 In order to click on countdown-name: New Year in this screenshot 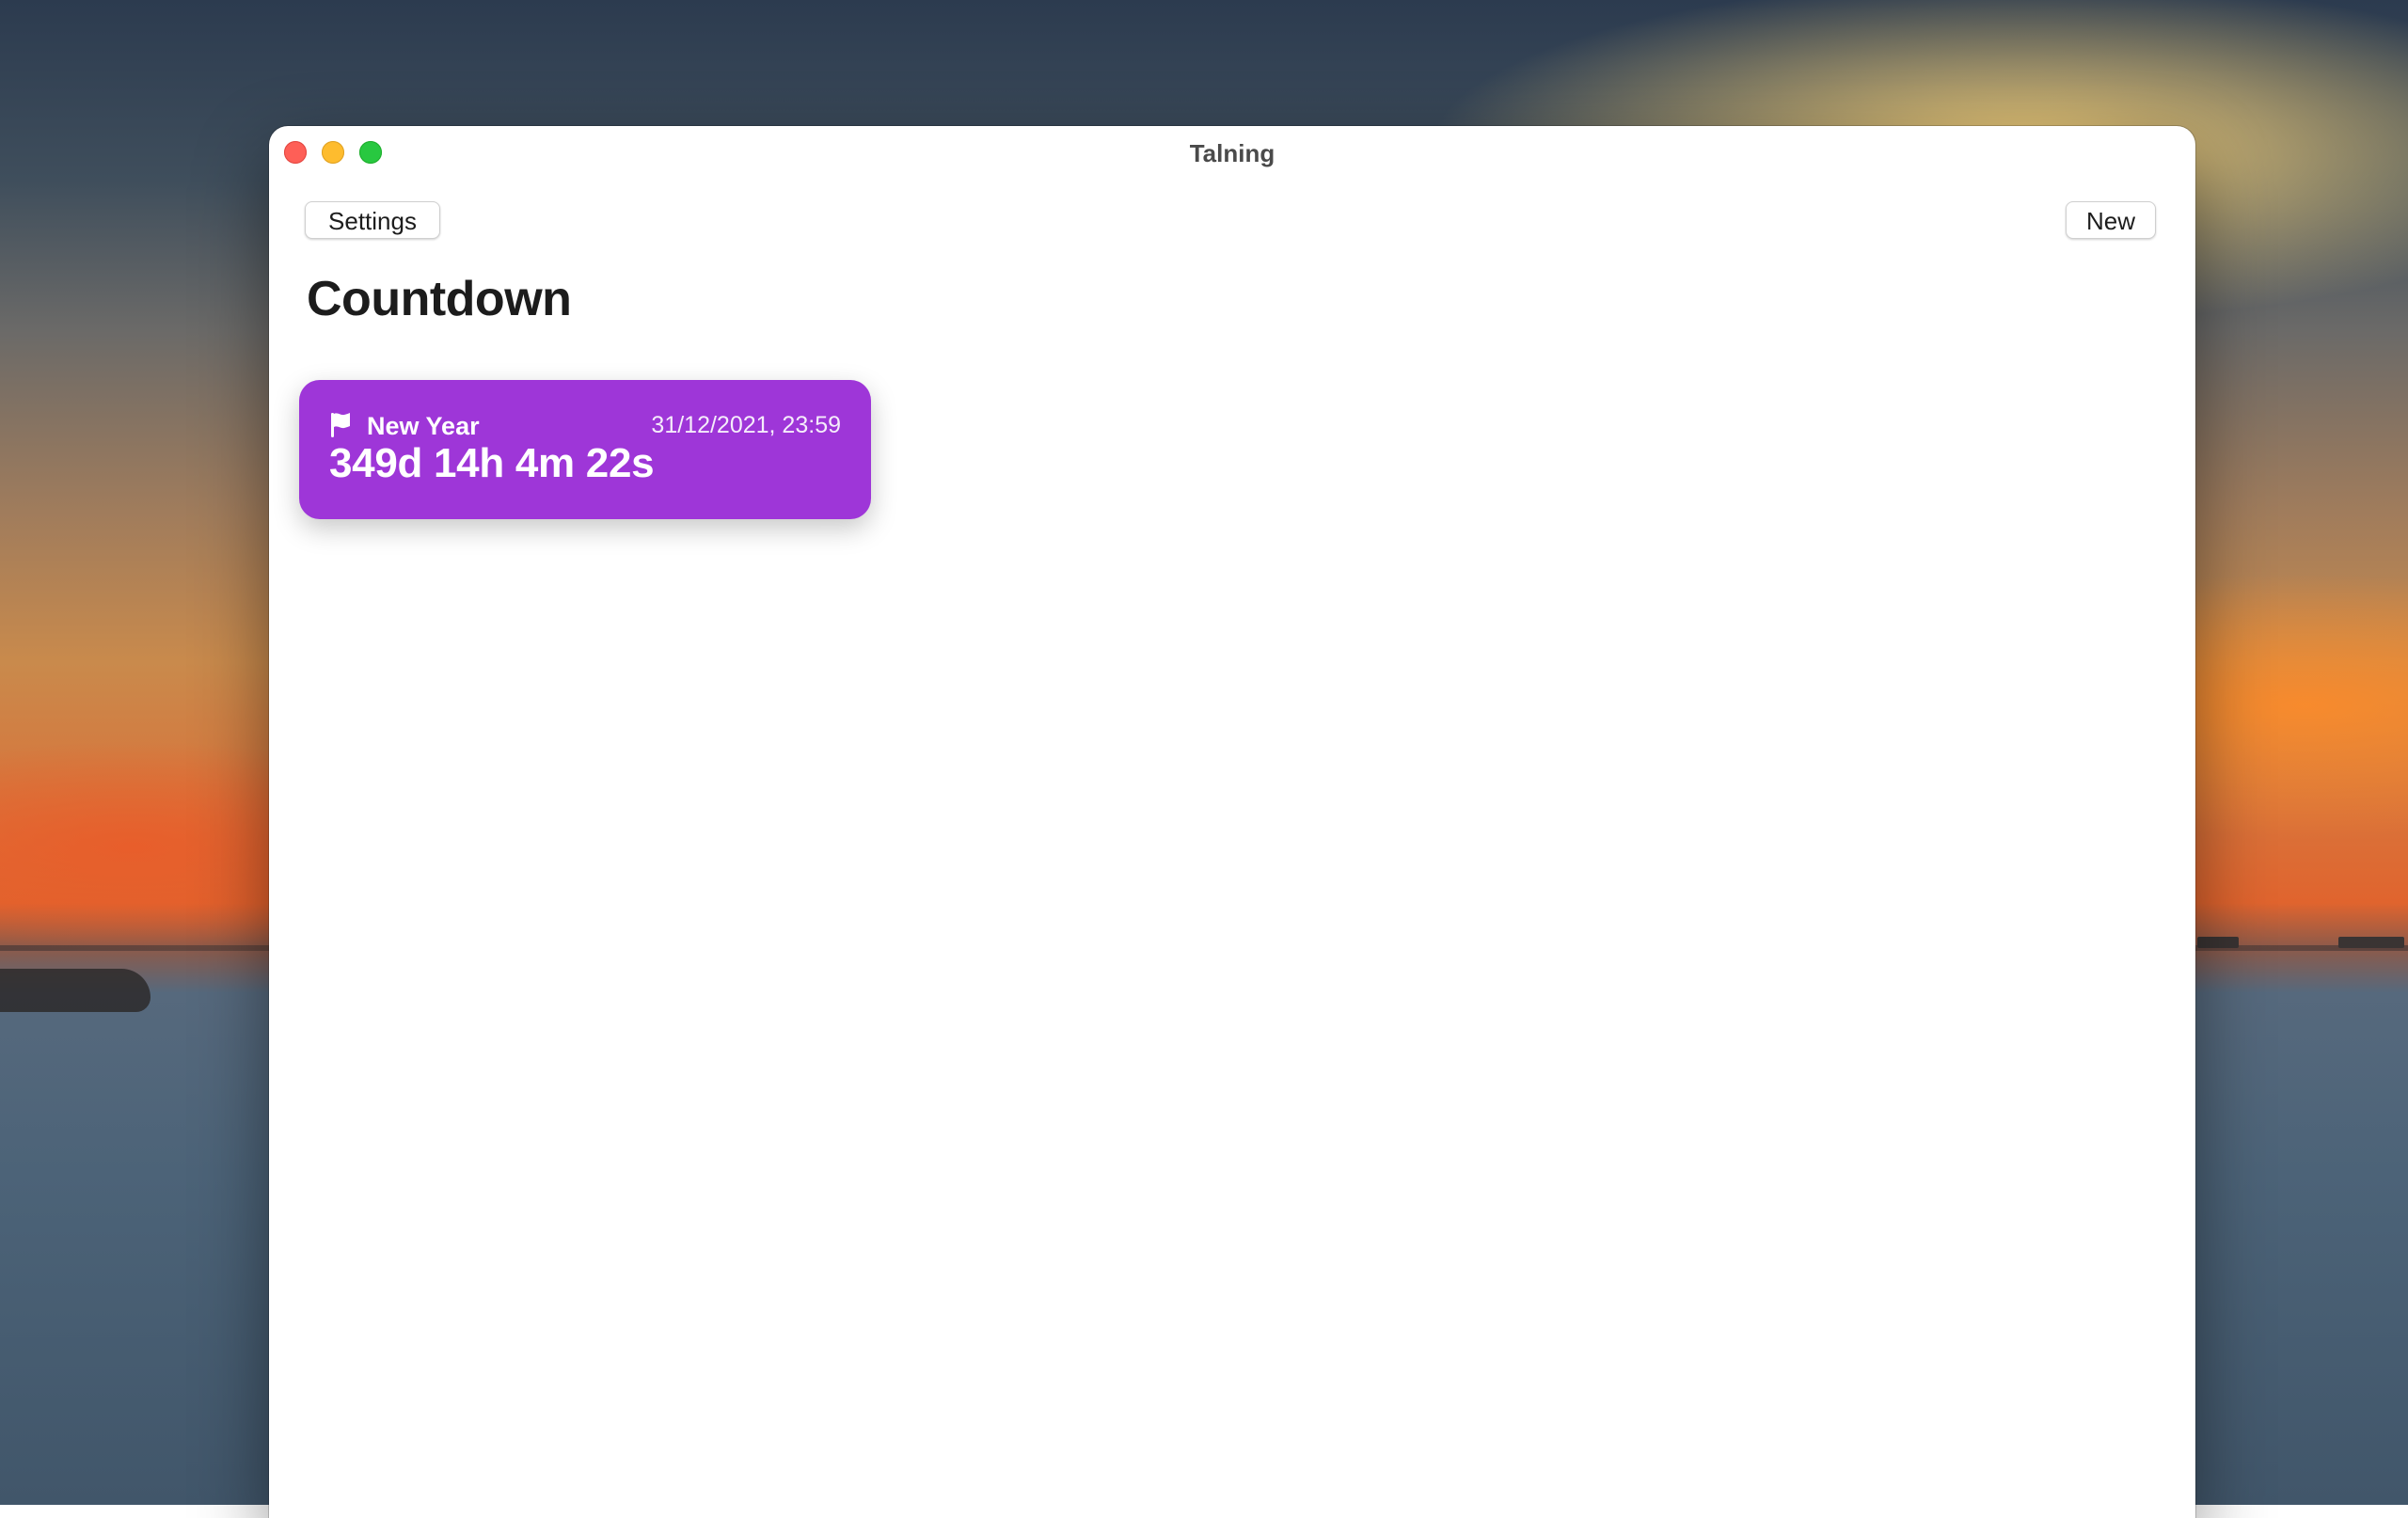, I will do `click(424, 426)`.